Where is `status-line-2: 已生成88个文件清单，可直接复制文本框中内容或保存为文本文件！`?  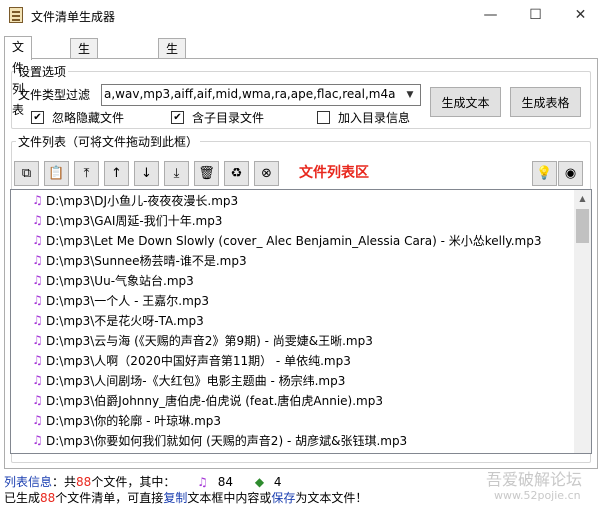
status-line-2: 已生成88个文件清单，可直接复制文本框中内容或保存为文本文件！ is located at coordinates (186, 498).